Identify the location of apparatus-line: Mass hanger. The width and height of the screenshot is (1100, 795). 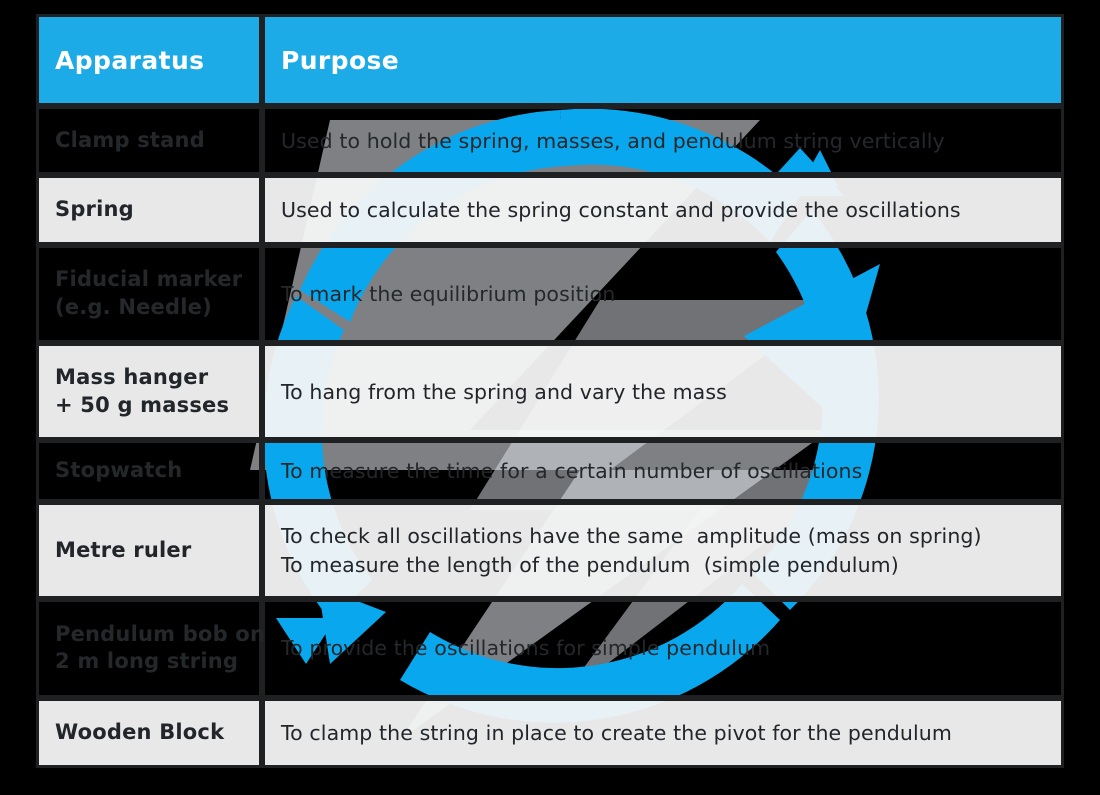
(132, 376).